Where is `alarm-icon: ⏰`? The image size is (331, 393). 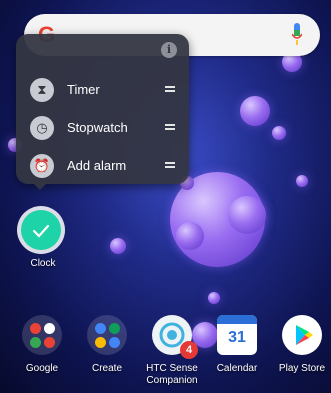 alarm-icon: ⏰ is located at coordinates (42, 166).